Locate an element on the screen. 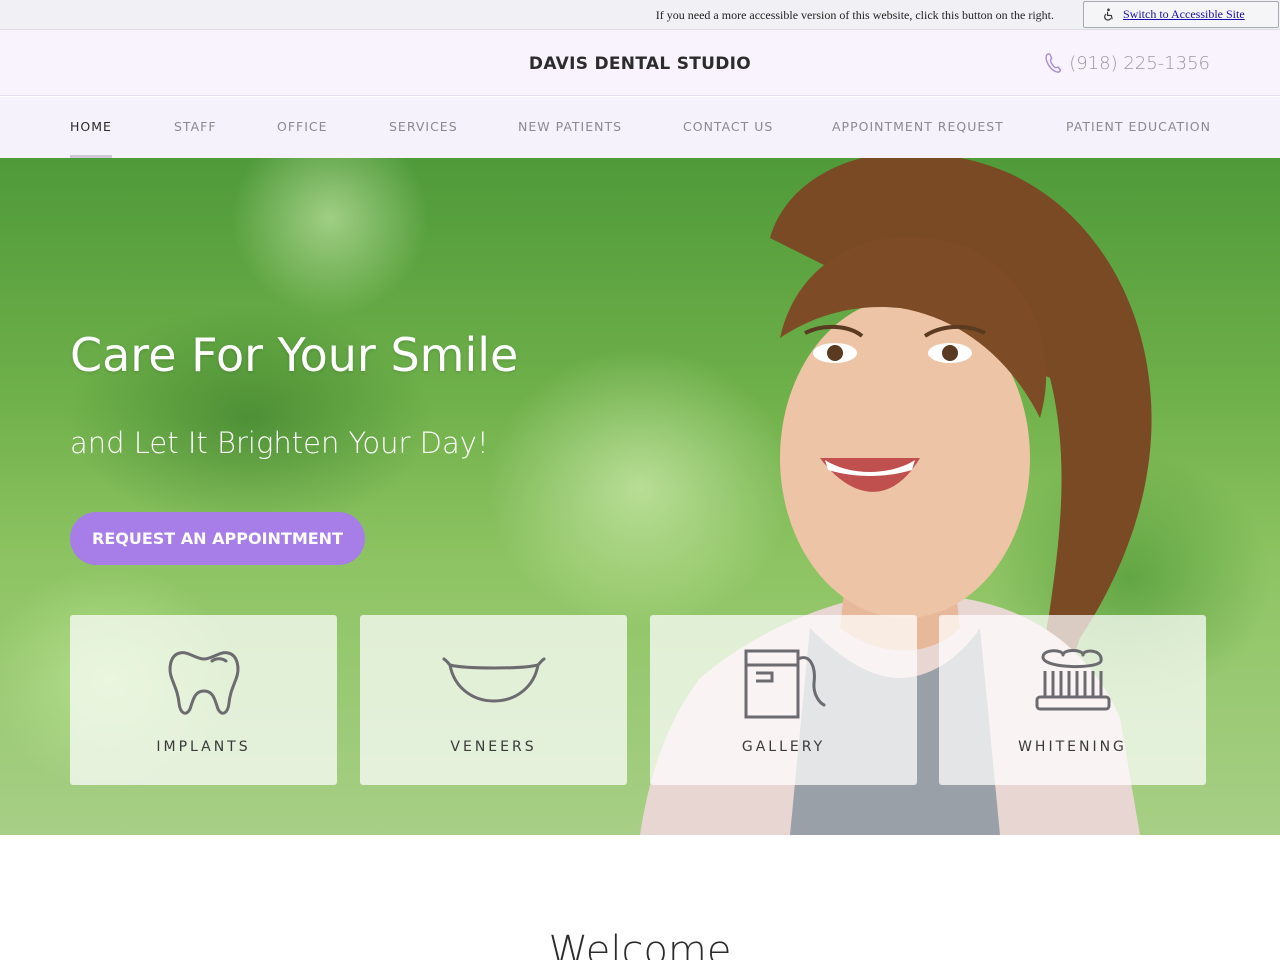 The width and height of the screenshot is (1280, 960). welcome-heading: Welcome is located at coordinates (640, 944).